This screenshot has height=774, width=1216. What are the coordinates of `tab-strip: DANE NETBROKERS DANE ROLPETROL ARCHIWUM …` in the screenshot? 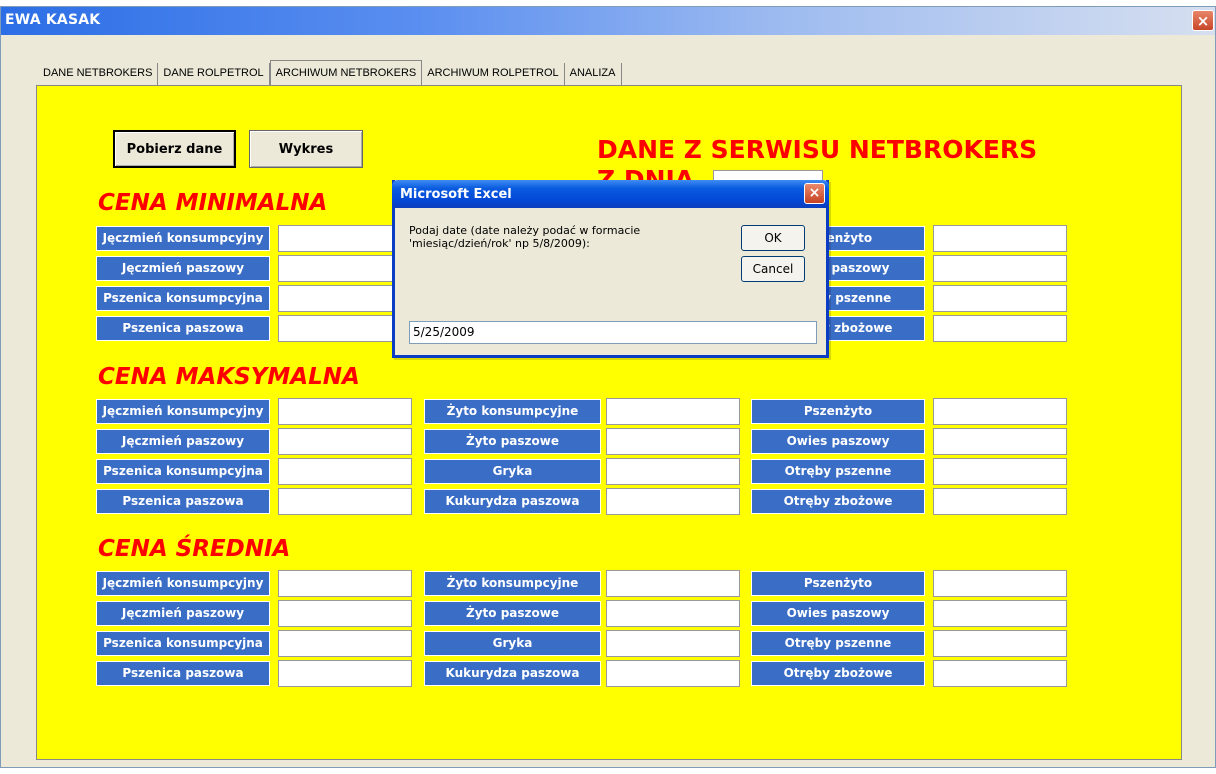 It's located at (330, 74).